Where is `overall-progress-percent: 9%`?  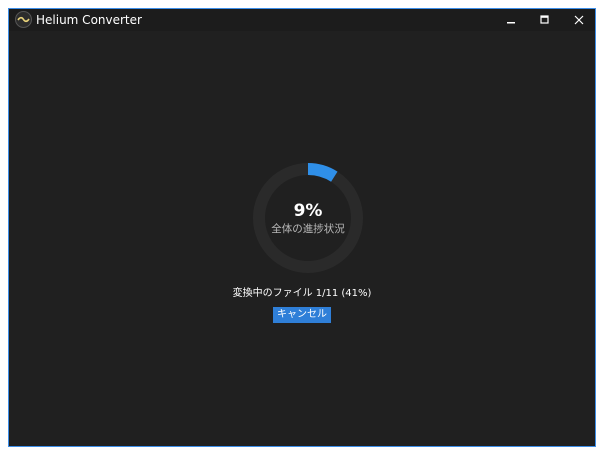
overall-progress-percent: 9% is located at coordinates (308, 211).